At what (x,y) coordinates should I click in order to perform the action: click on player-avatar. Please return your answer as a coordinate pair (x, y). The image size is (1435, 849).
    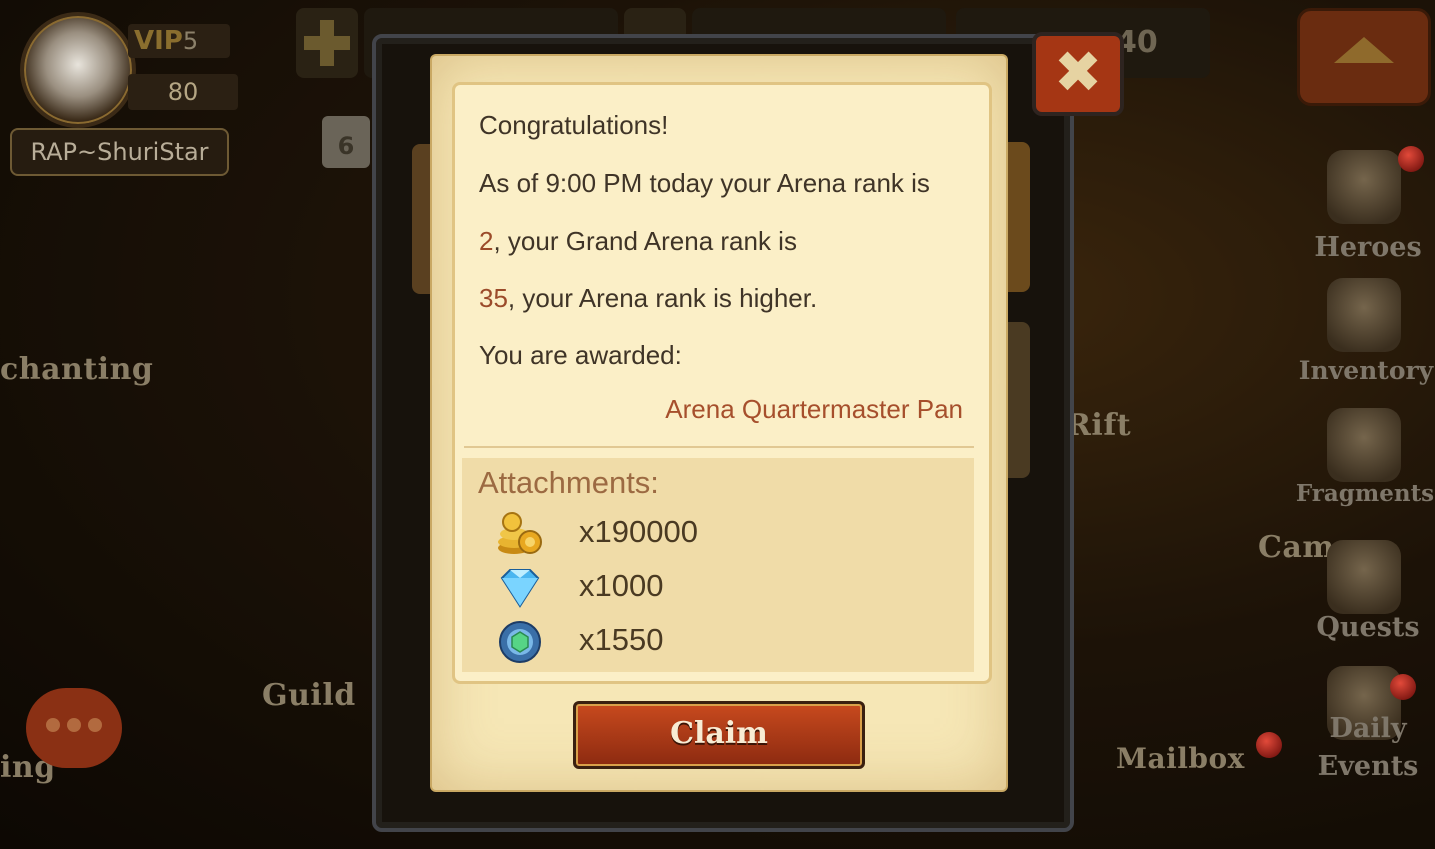
    Looking at the image, I should click on (78, 70).